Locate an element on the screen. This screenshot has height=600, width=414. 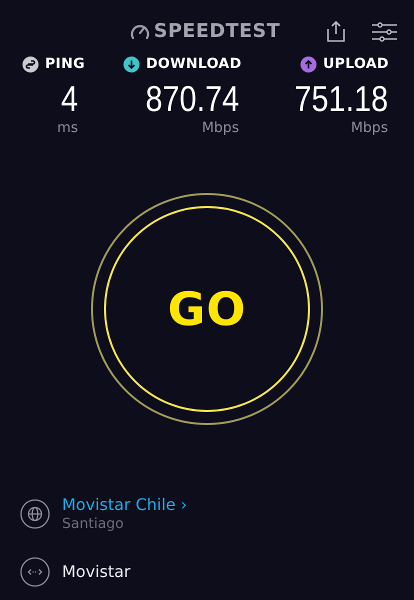
download-icon is located at coordinates (131, 64).